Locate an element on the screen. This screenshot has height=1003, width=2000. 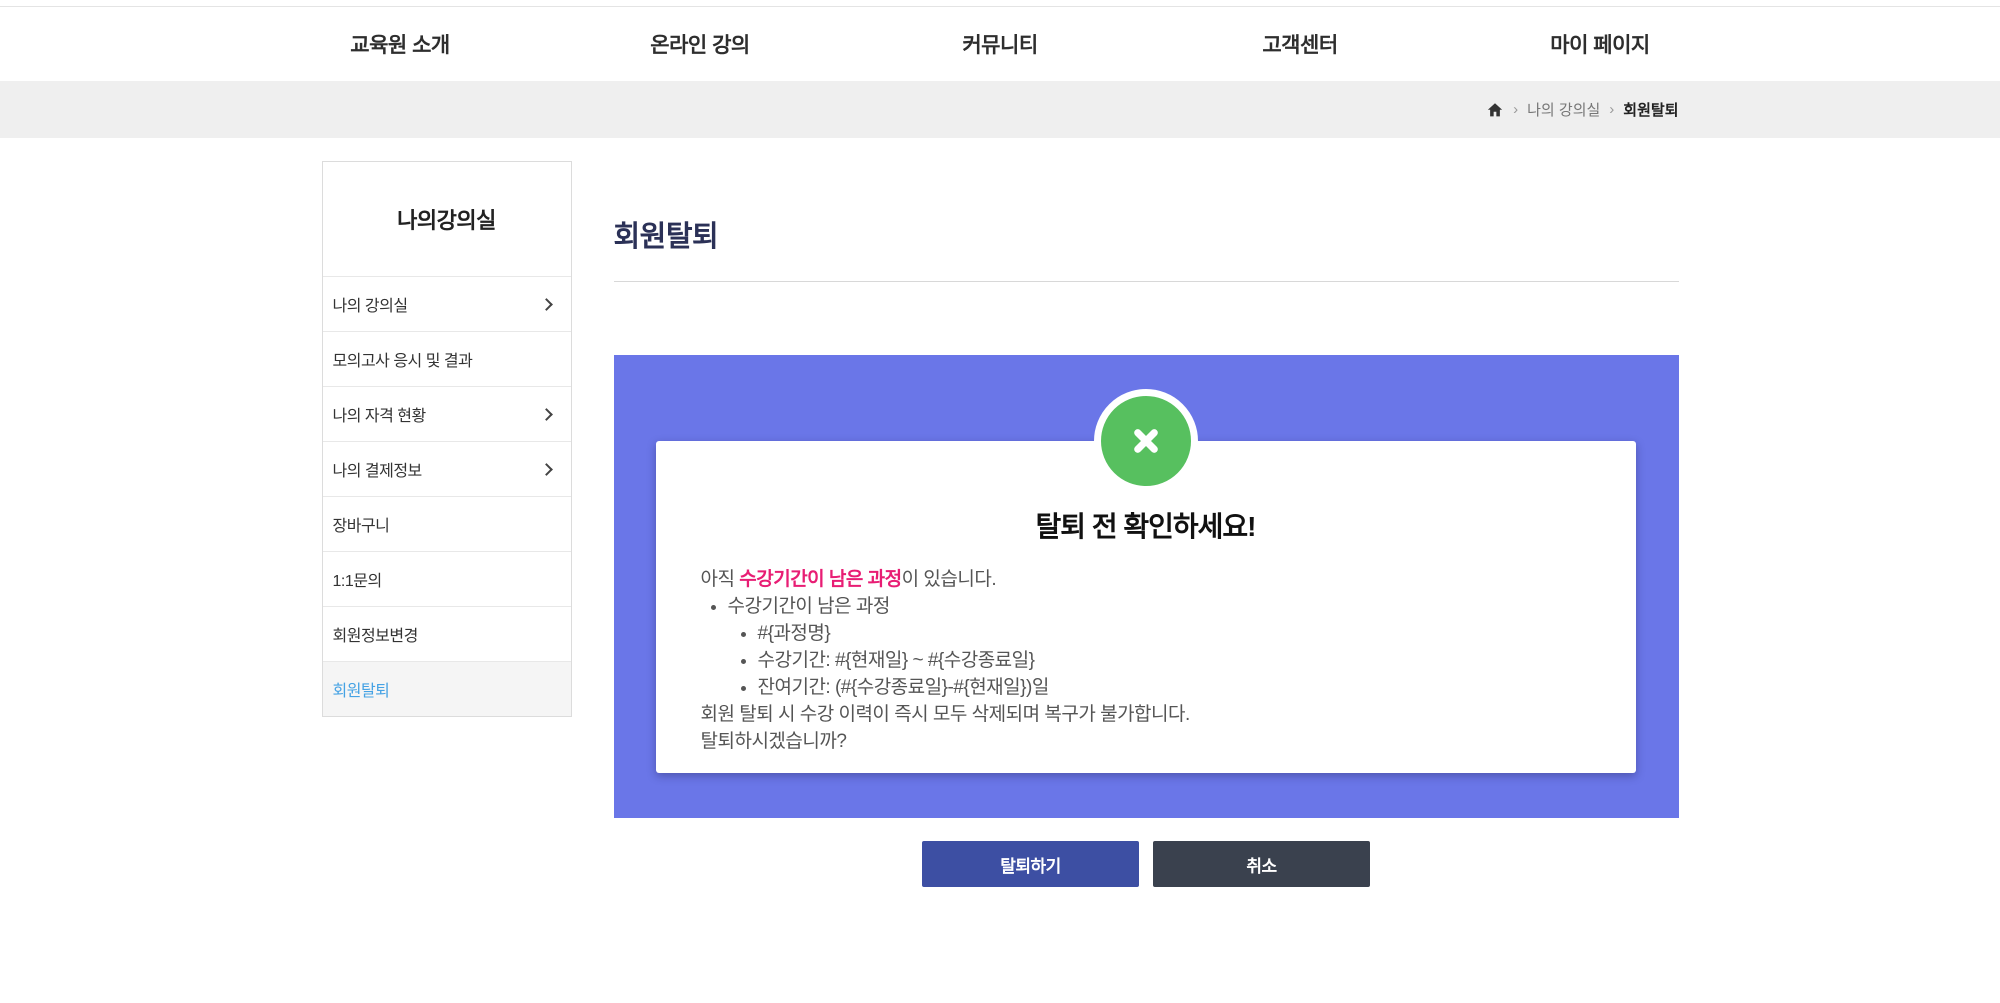
title-divider is located at coordinates (1146, 281).